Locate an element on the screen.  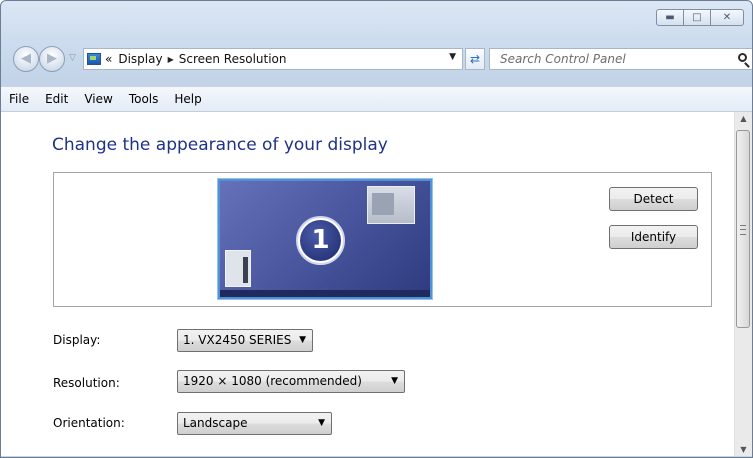
resolution-select-value: 1920 × 1080 (recommended) is located at coordinates (272, 381).